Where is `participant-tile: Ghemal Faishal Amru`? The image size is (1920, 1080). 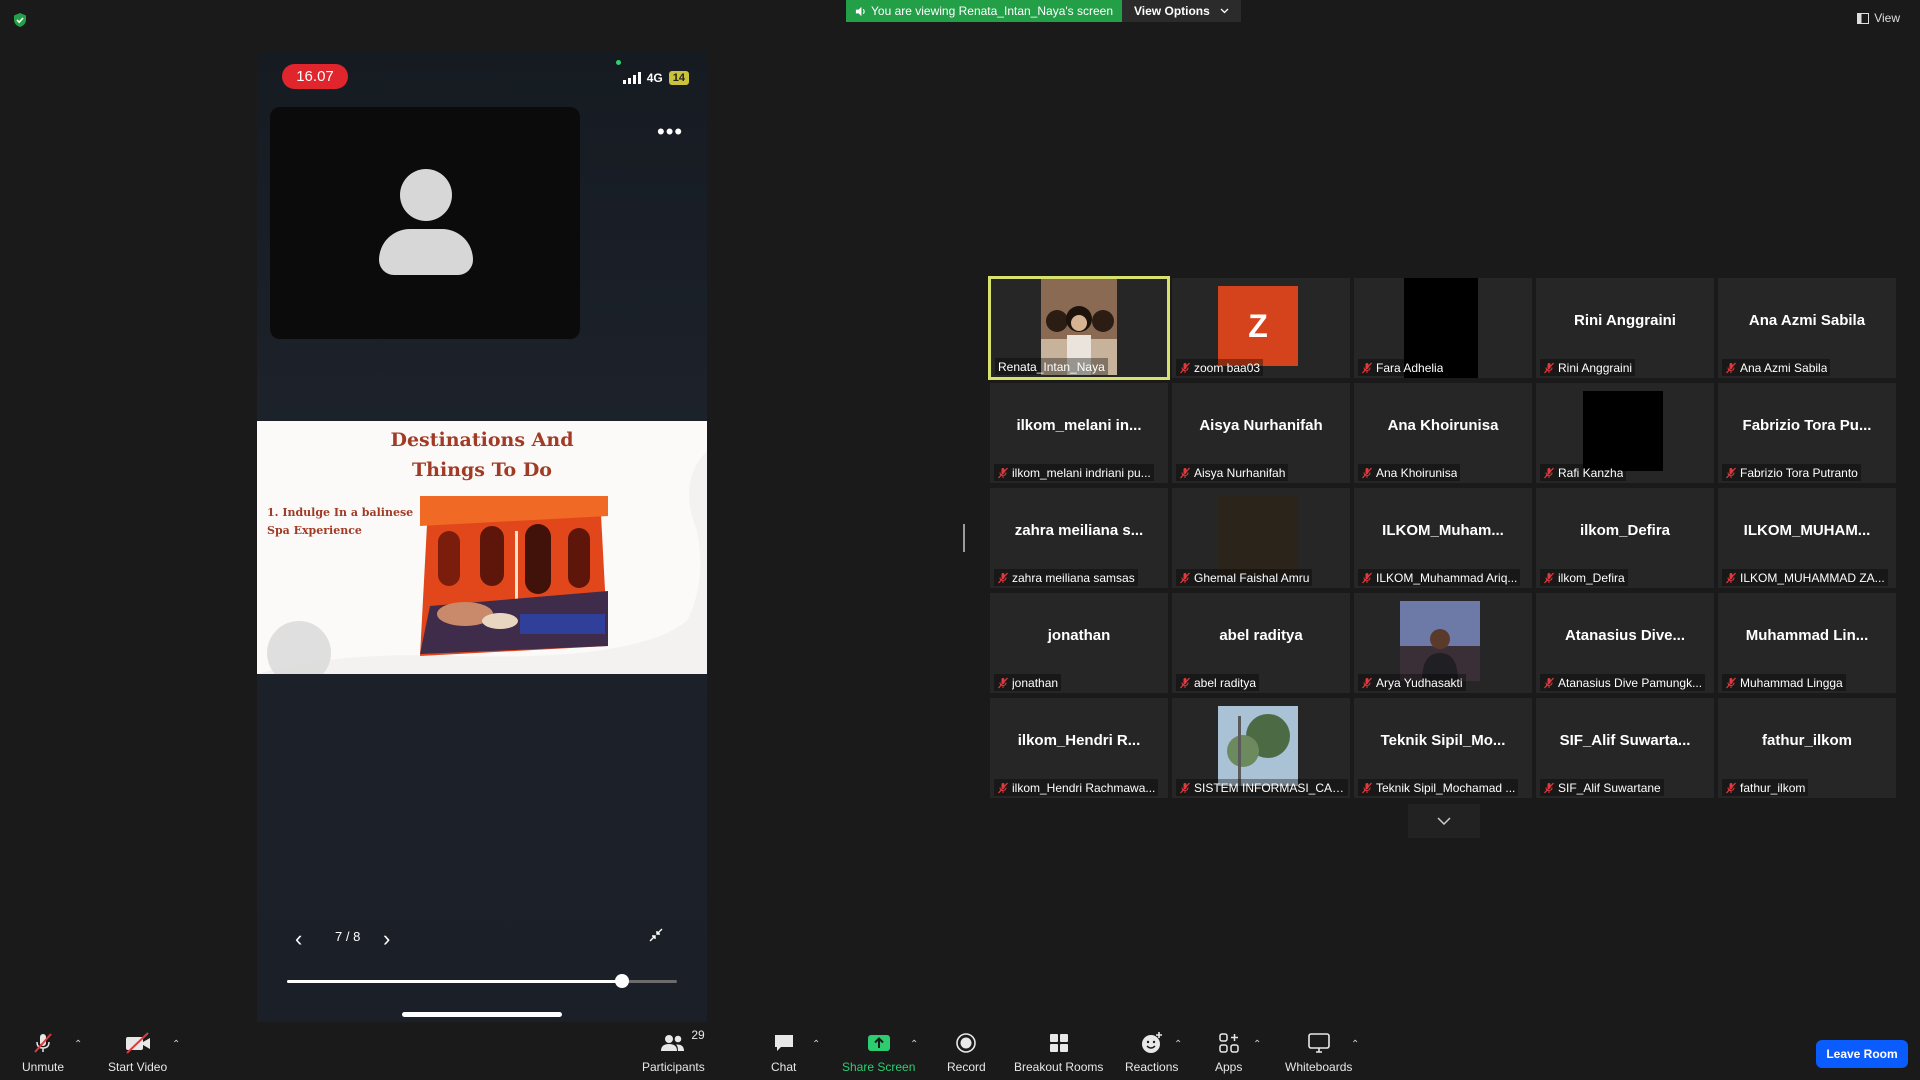 participant-tile: Ghemal Faishal Amru is located at coordinates (1261, 538).